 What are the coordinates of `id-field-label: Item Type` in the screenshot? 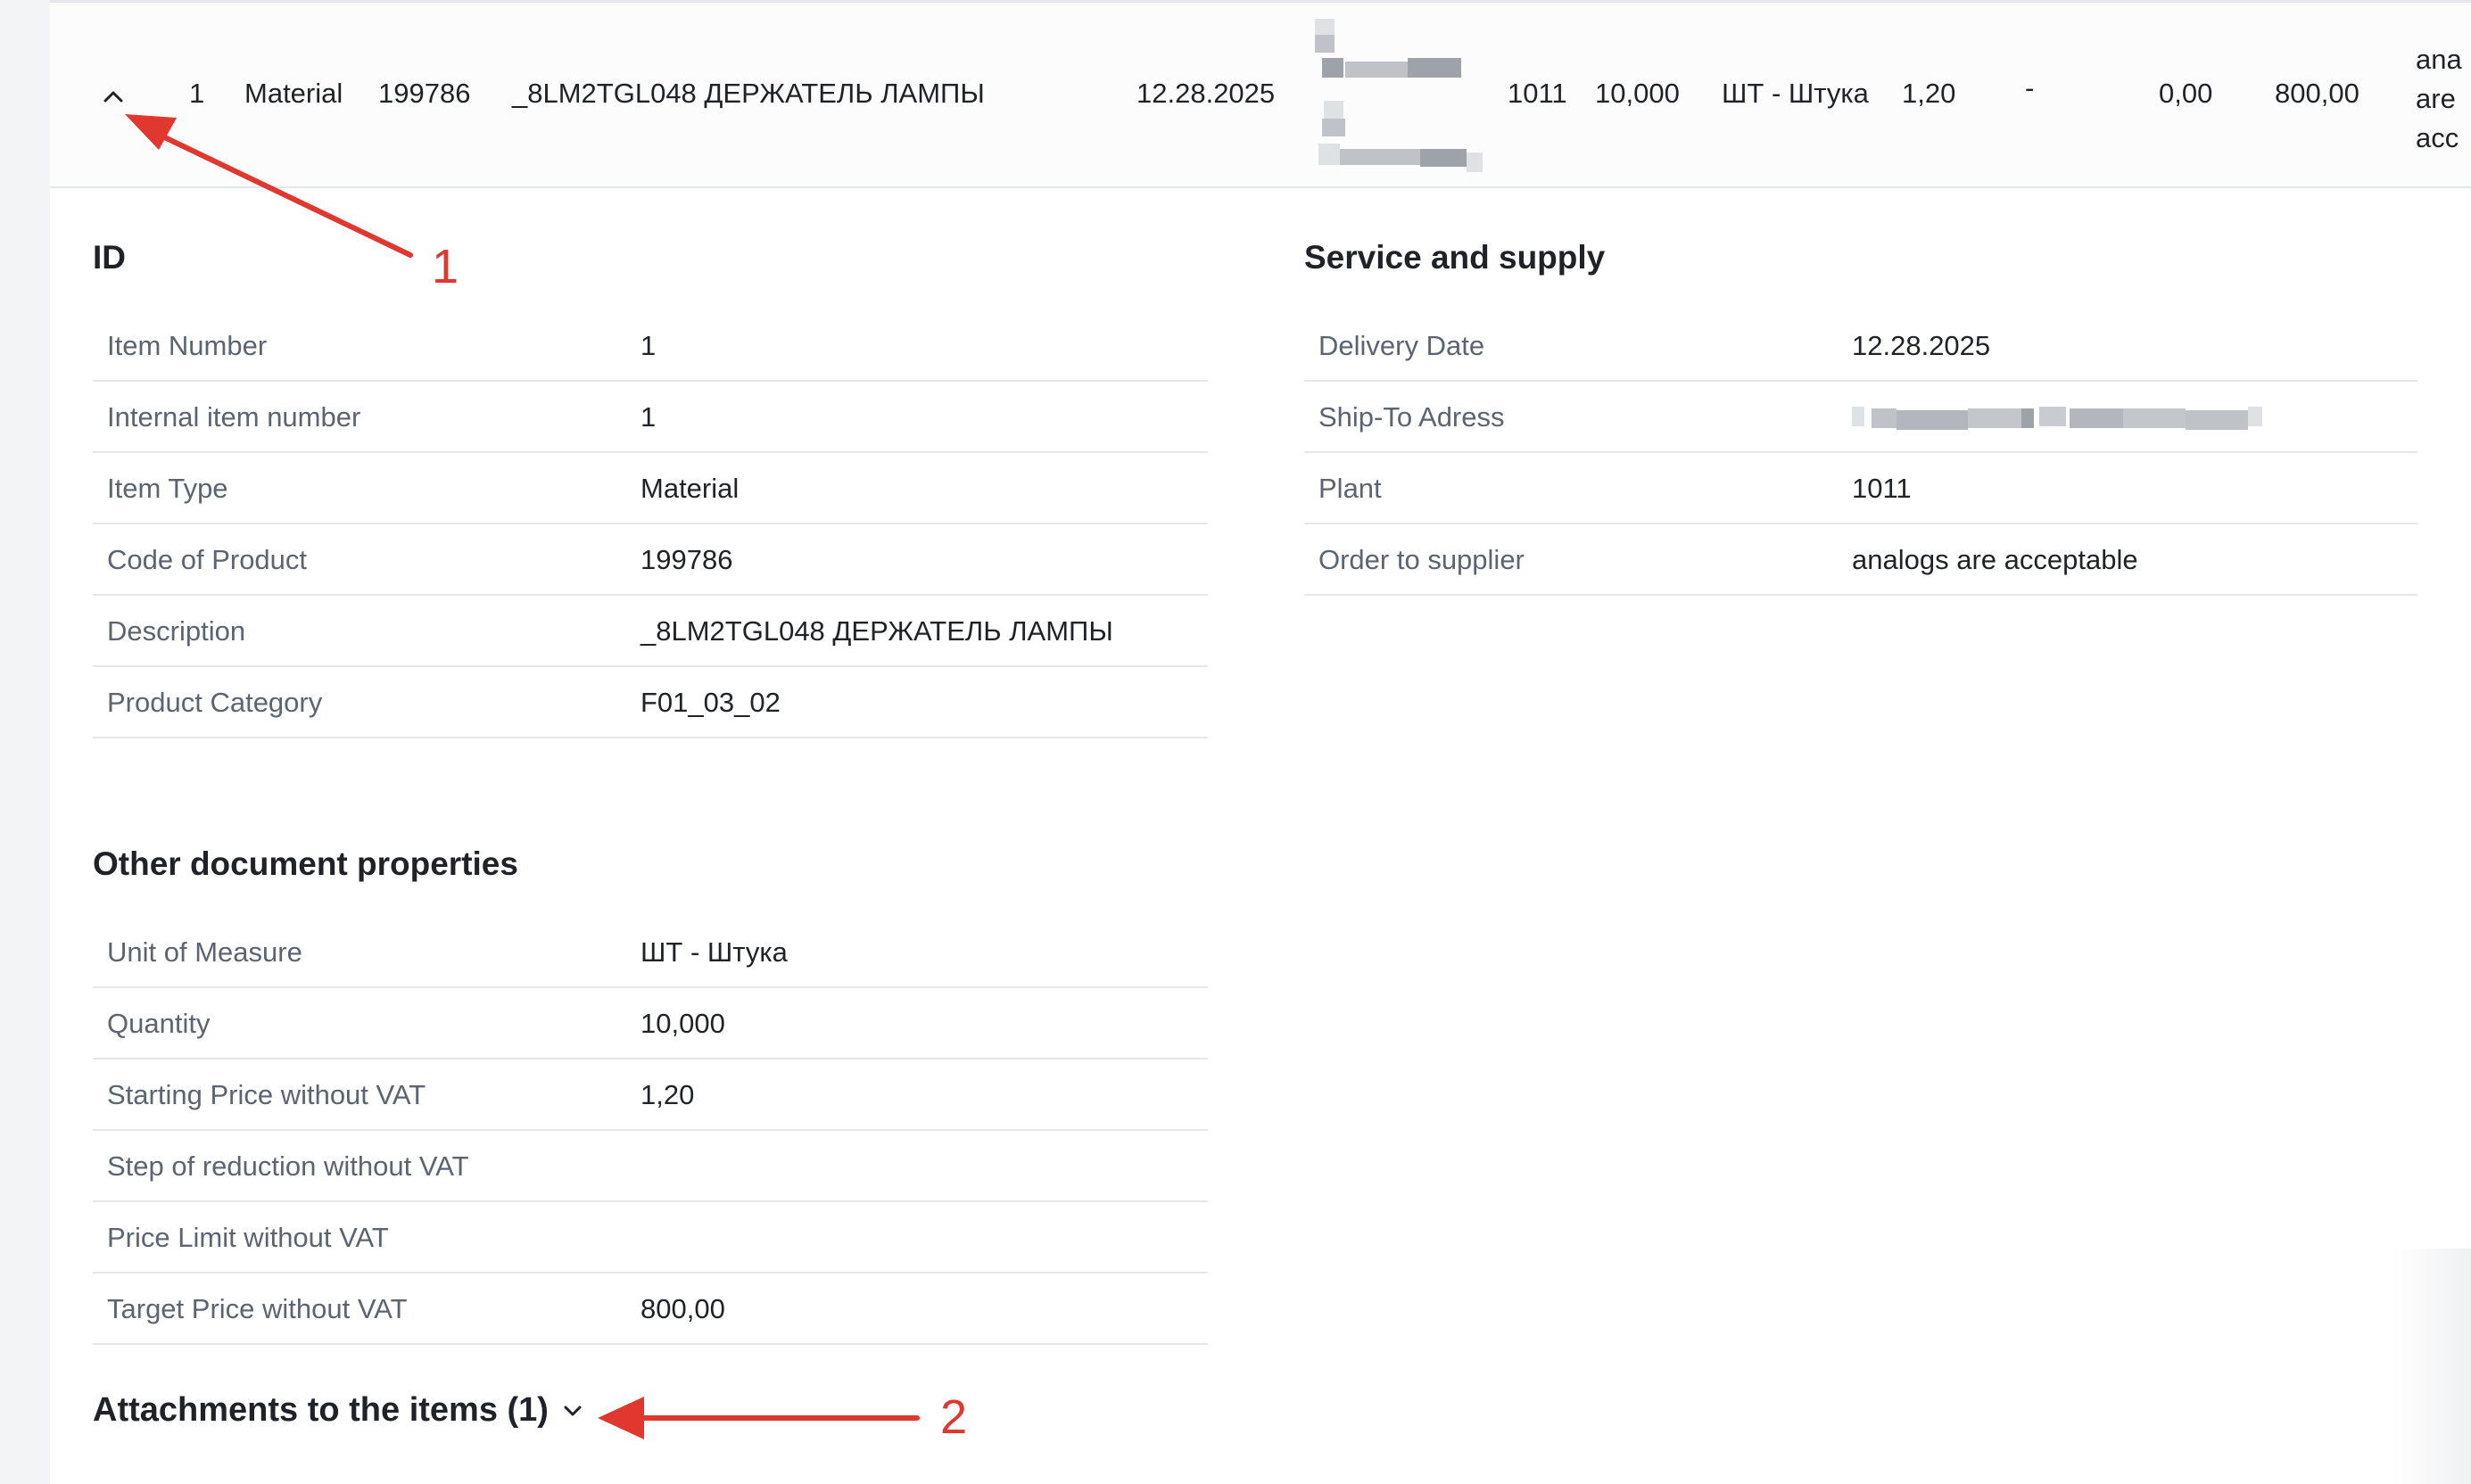 It's located at (167, 488).